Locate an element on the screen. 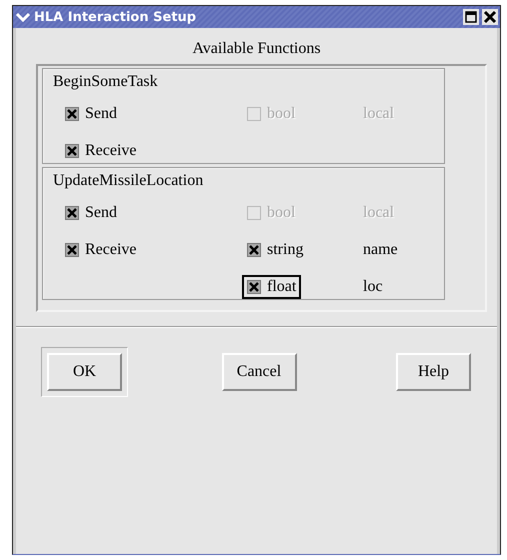 The width and height of the screenshot is (507, 560). parameter-checkbox: string is located at coordinates (275, 250).